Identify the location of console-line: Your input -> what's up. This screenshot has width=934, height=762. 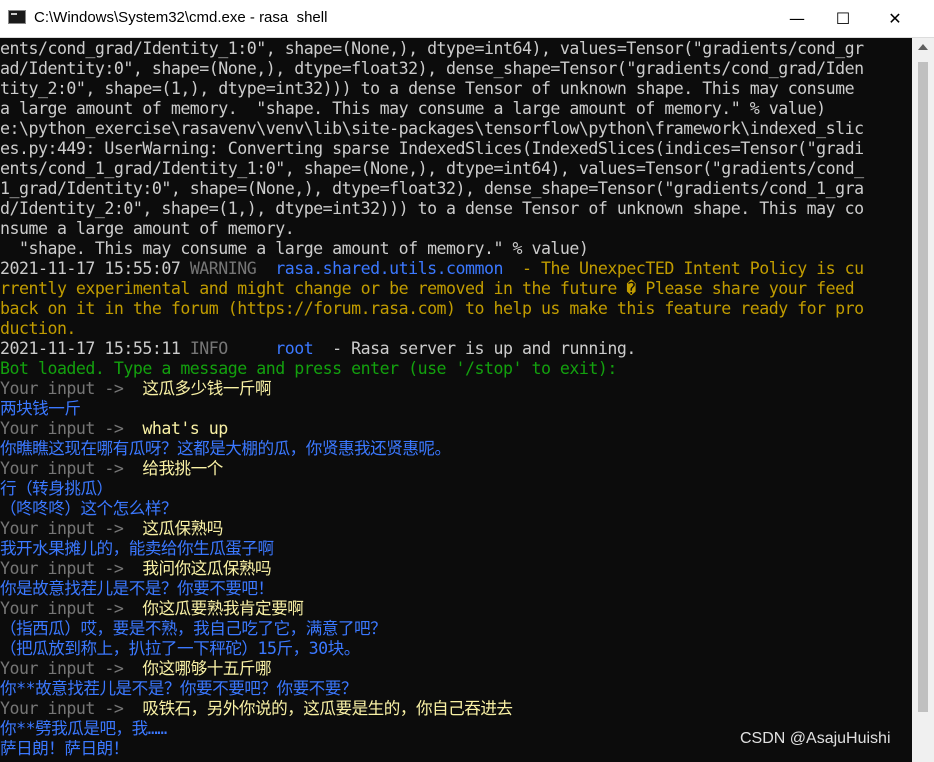
(114, 429).